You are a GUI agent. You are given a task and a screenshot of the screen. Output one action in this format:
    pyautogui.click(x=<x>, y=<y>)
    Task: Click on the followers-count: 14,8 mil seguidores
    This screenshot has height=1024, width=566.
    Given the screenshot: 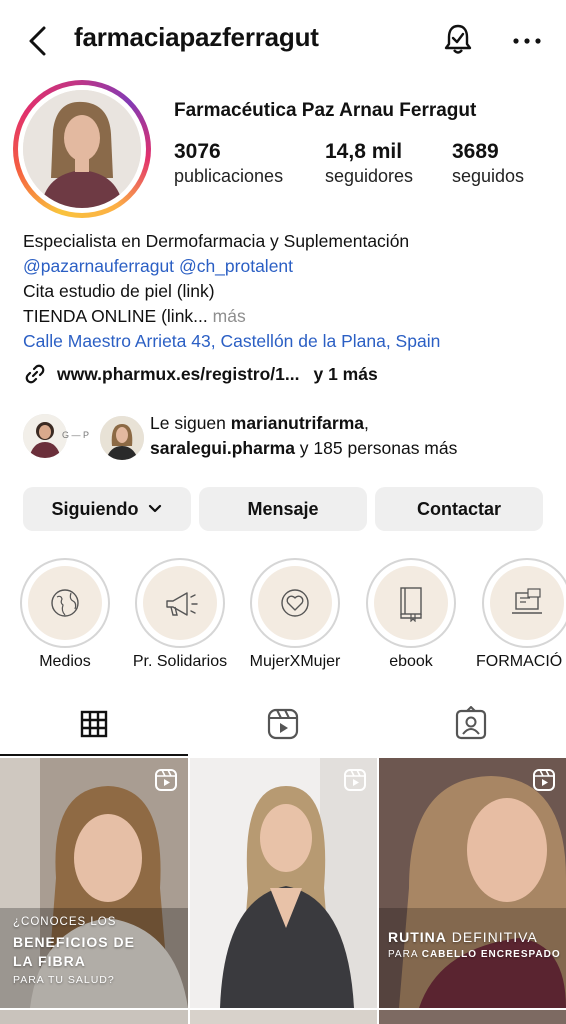 What is the action you would take?
    pyautogui.click(x=369, y=163)
    